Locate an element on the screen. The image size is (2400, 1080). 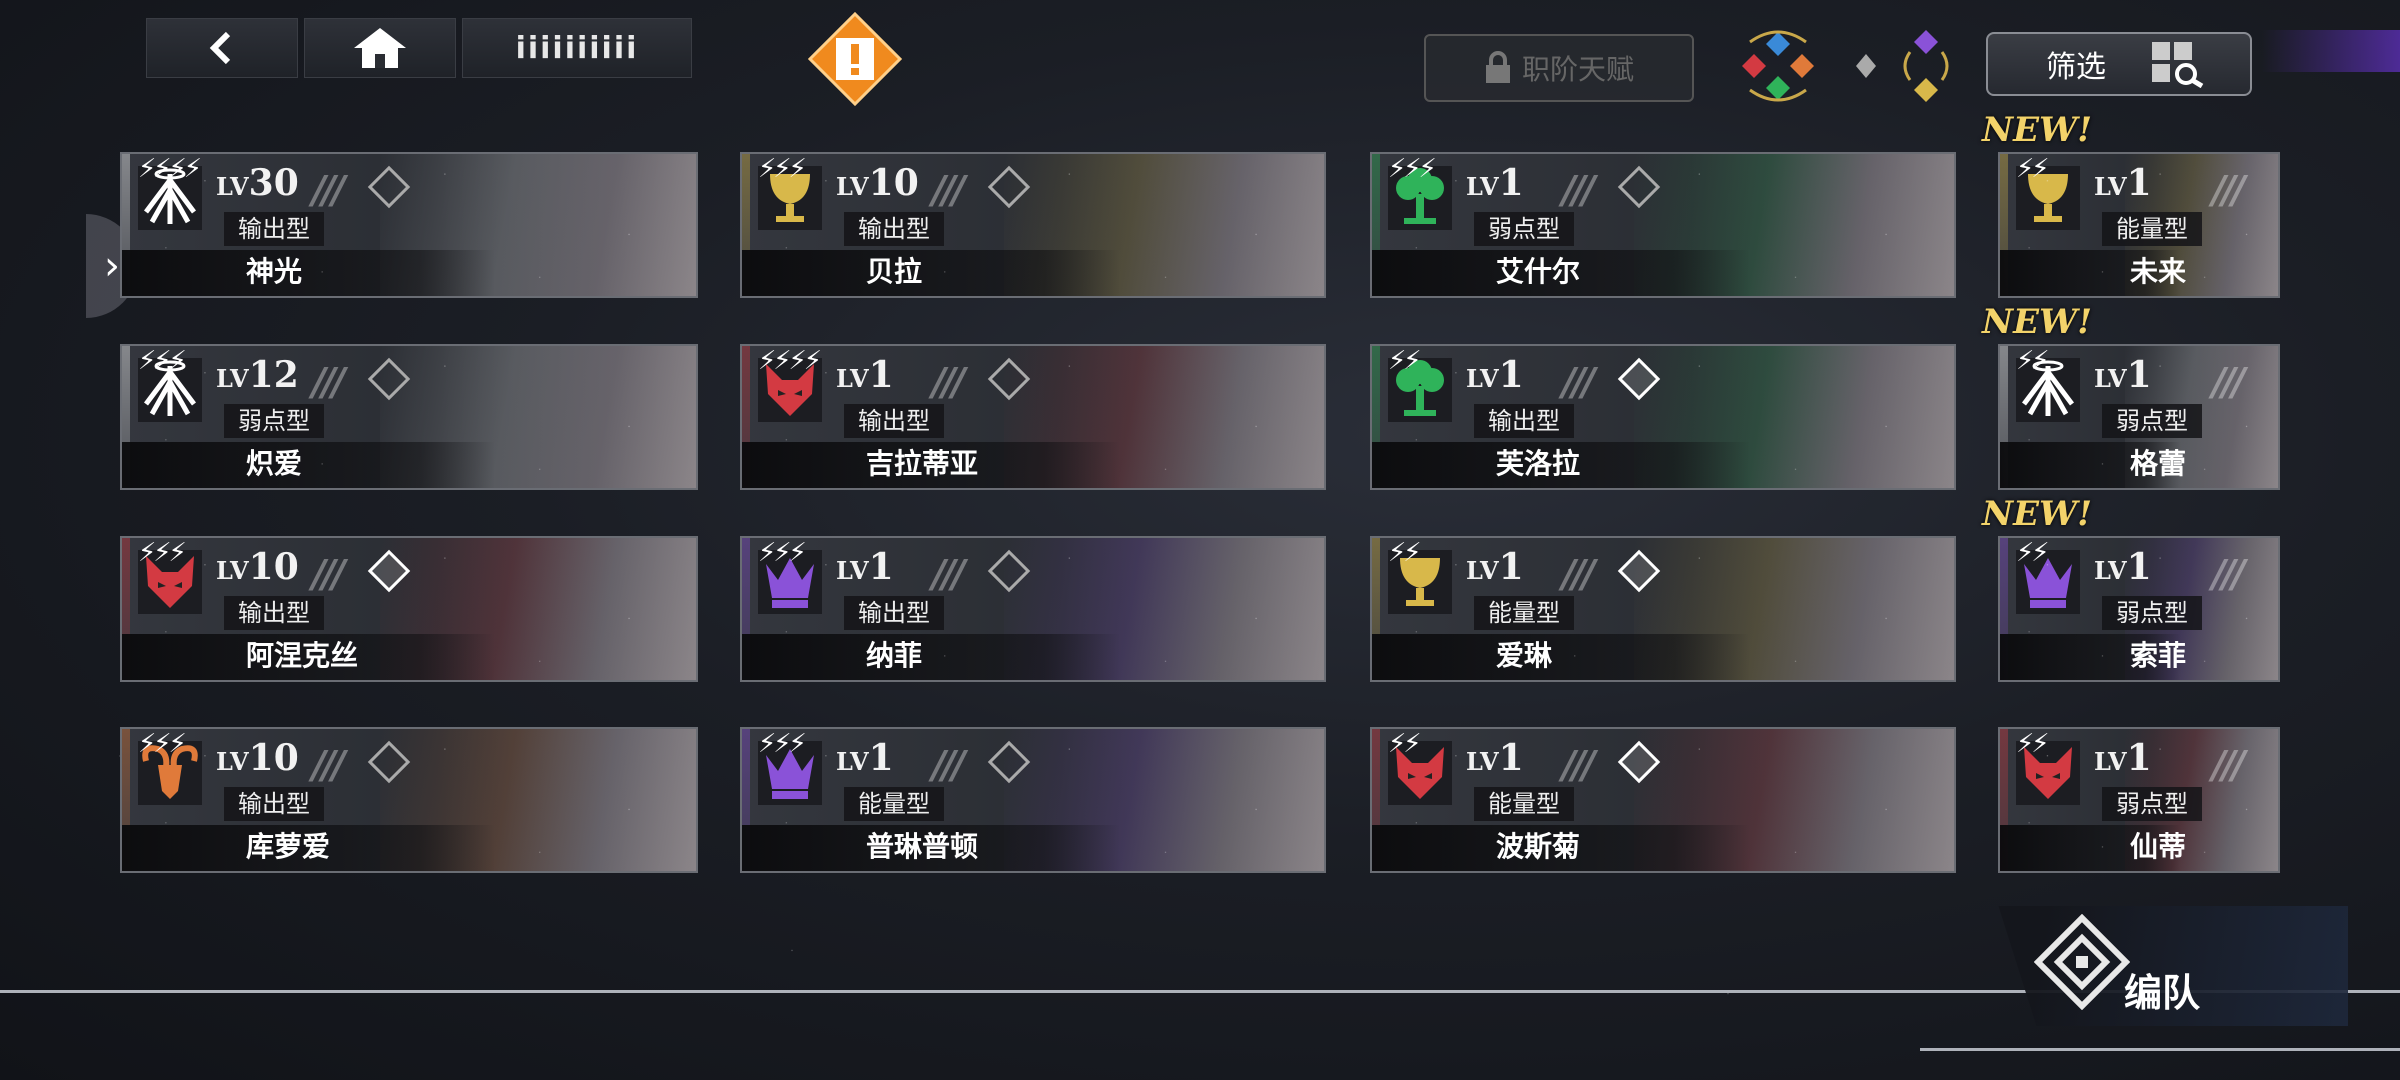
back-button is located at coordinates (222, 48).